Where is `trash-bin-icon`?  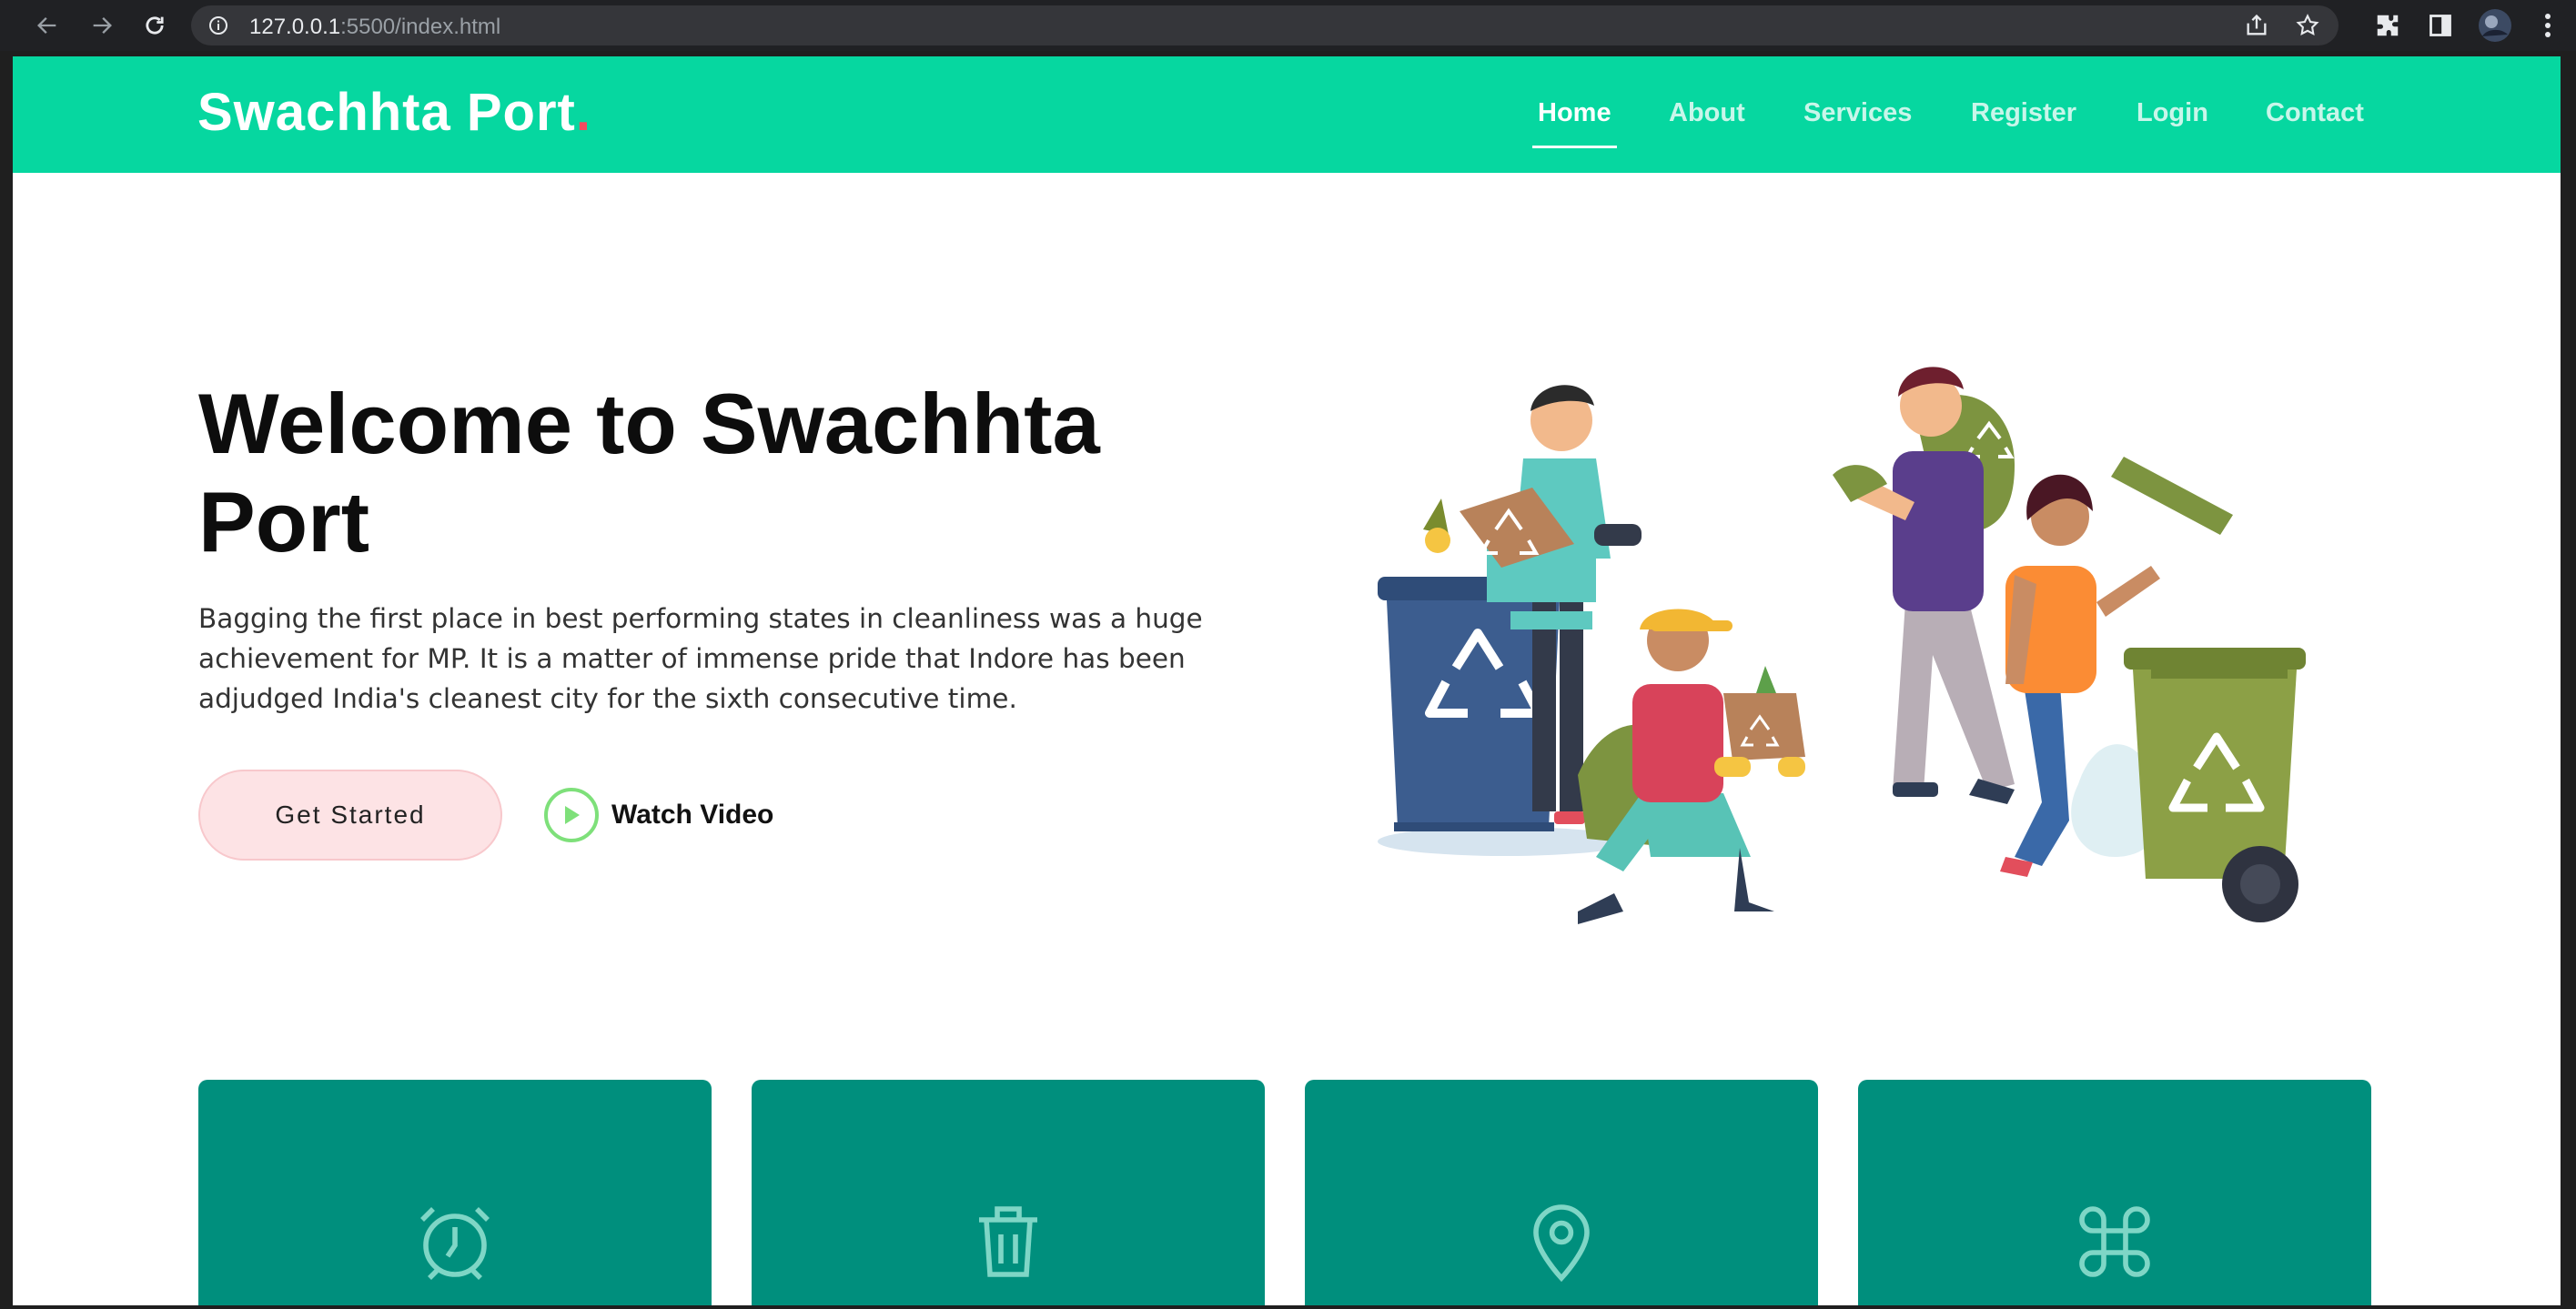 trash-bin-icon is located at coordinates (1008, 1241).